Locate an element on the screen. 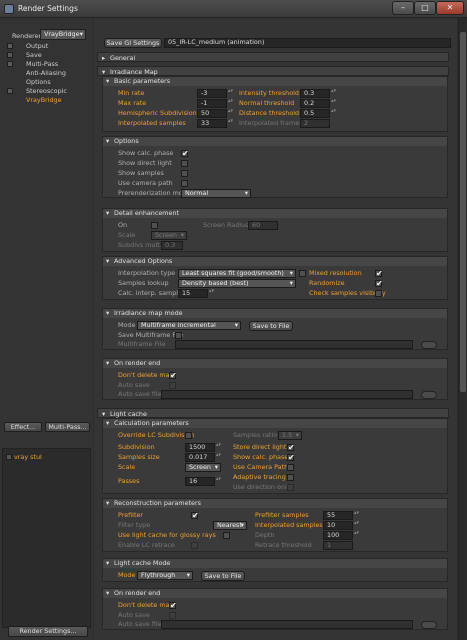 The image size is (467, 640). save-checkbox is located at coordinates (10, 55).